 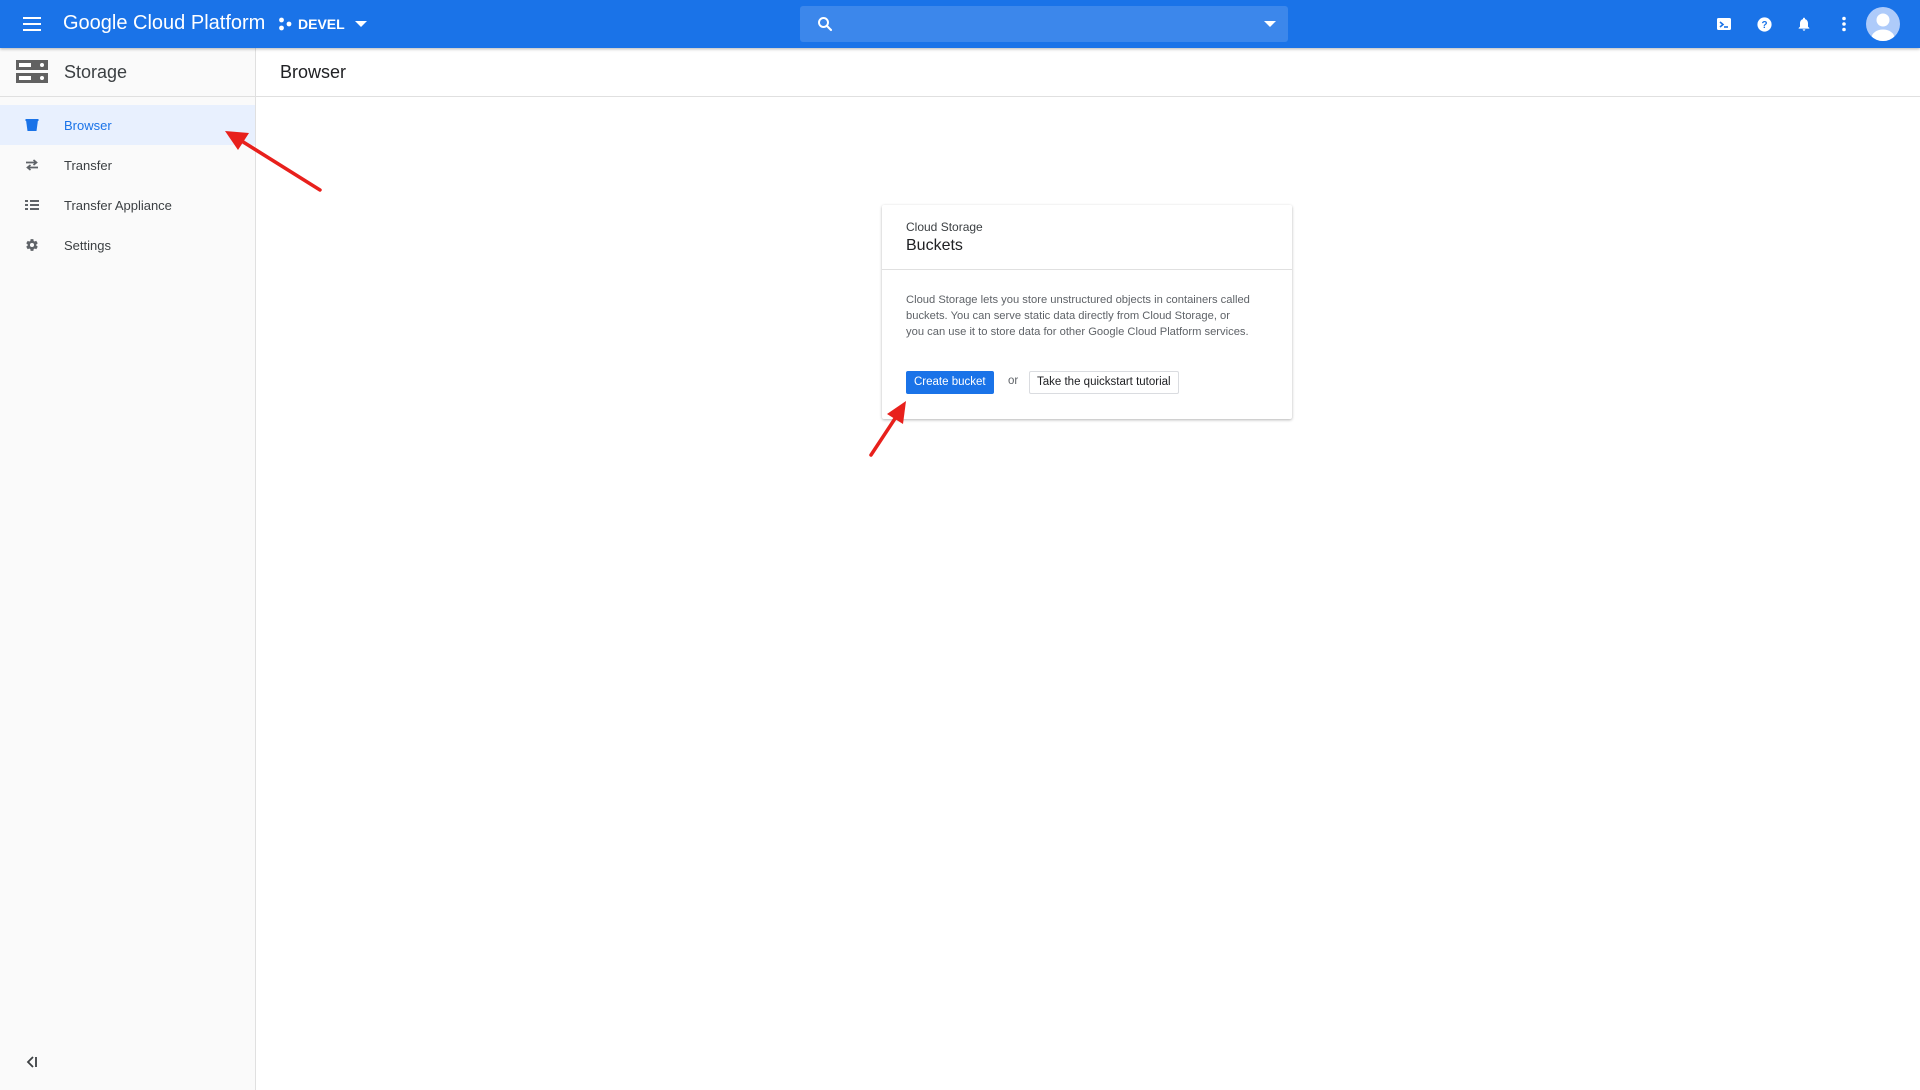 What do you see at coordinates (118, 205) in the screenshot?
I see `sidebar-item-label: Transfer Appliance` at bounding box center [118, 205].